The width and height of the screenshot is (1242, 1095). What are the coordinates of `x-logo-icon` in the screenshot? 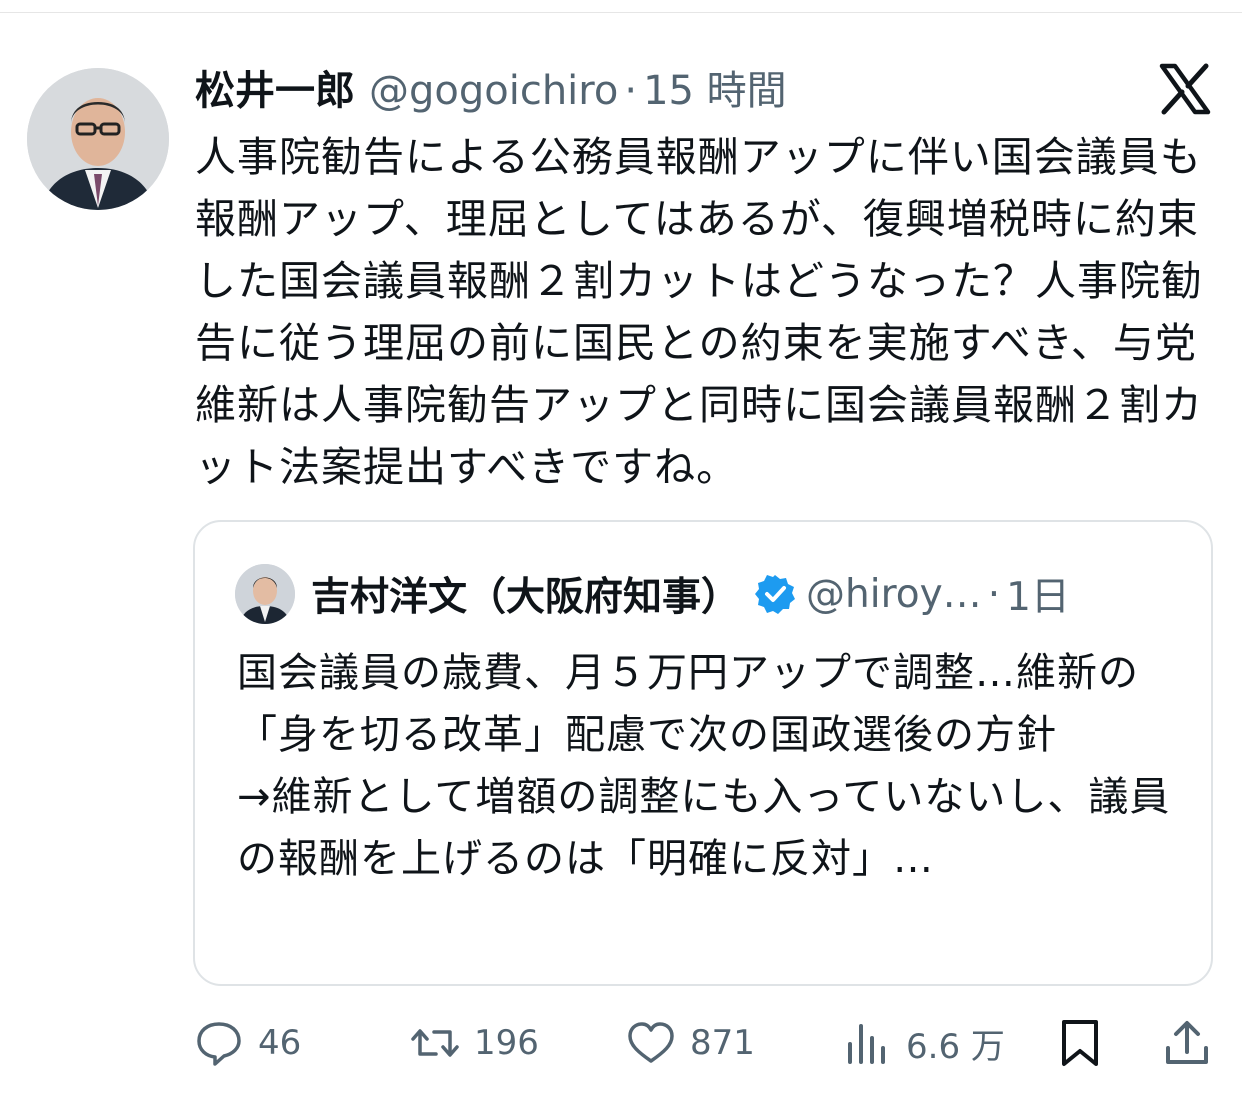 It's located at (1185, 89).